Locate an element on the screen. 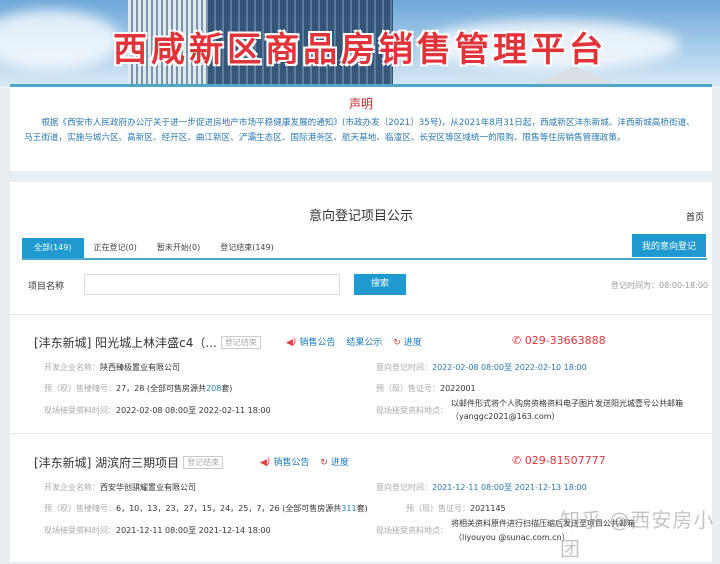 This screenshot has height=564, width=720. project-name: [沣东新城] 阳光城上林沣盛c4（... 登记结束 is located at coordinates (147, 342).